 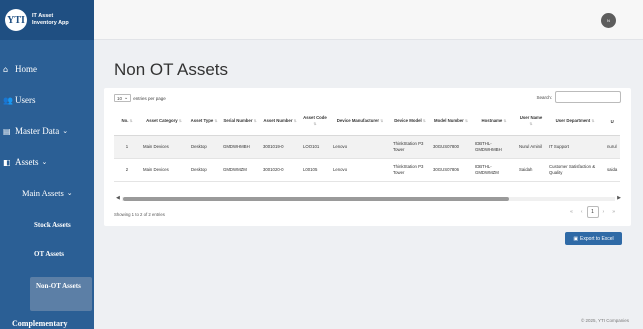 I want to click on column-header: Asset Code ⇅, so click(x=315, y=122).